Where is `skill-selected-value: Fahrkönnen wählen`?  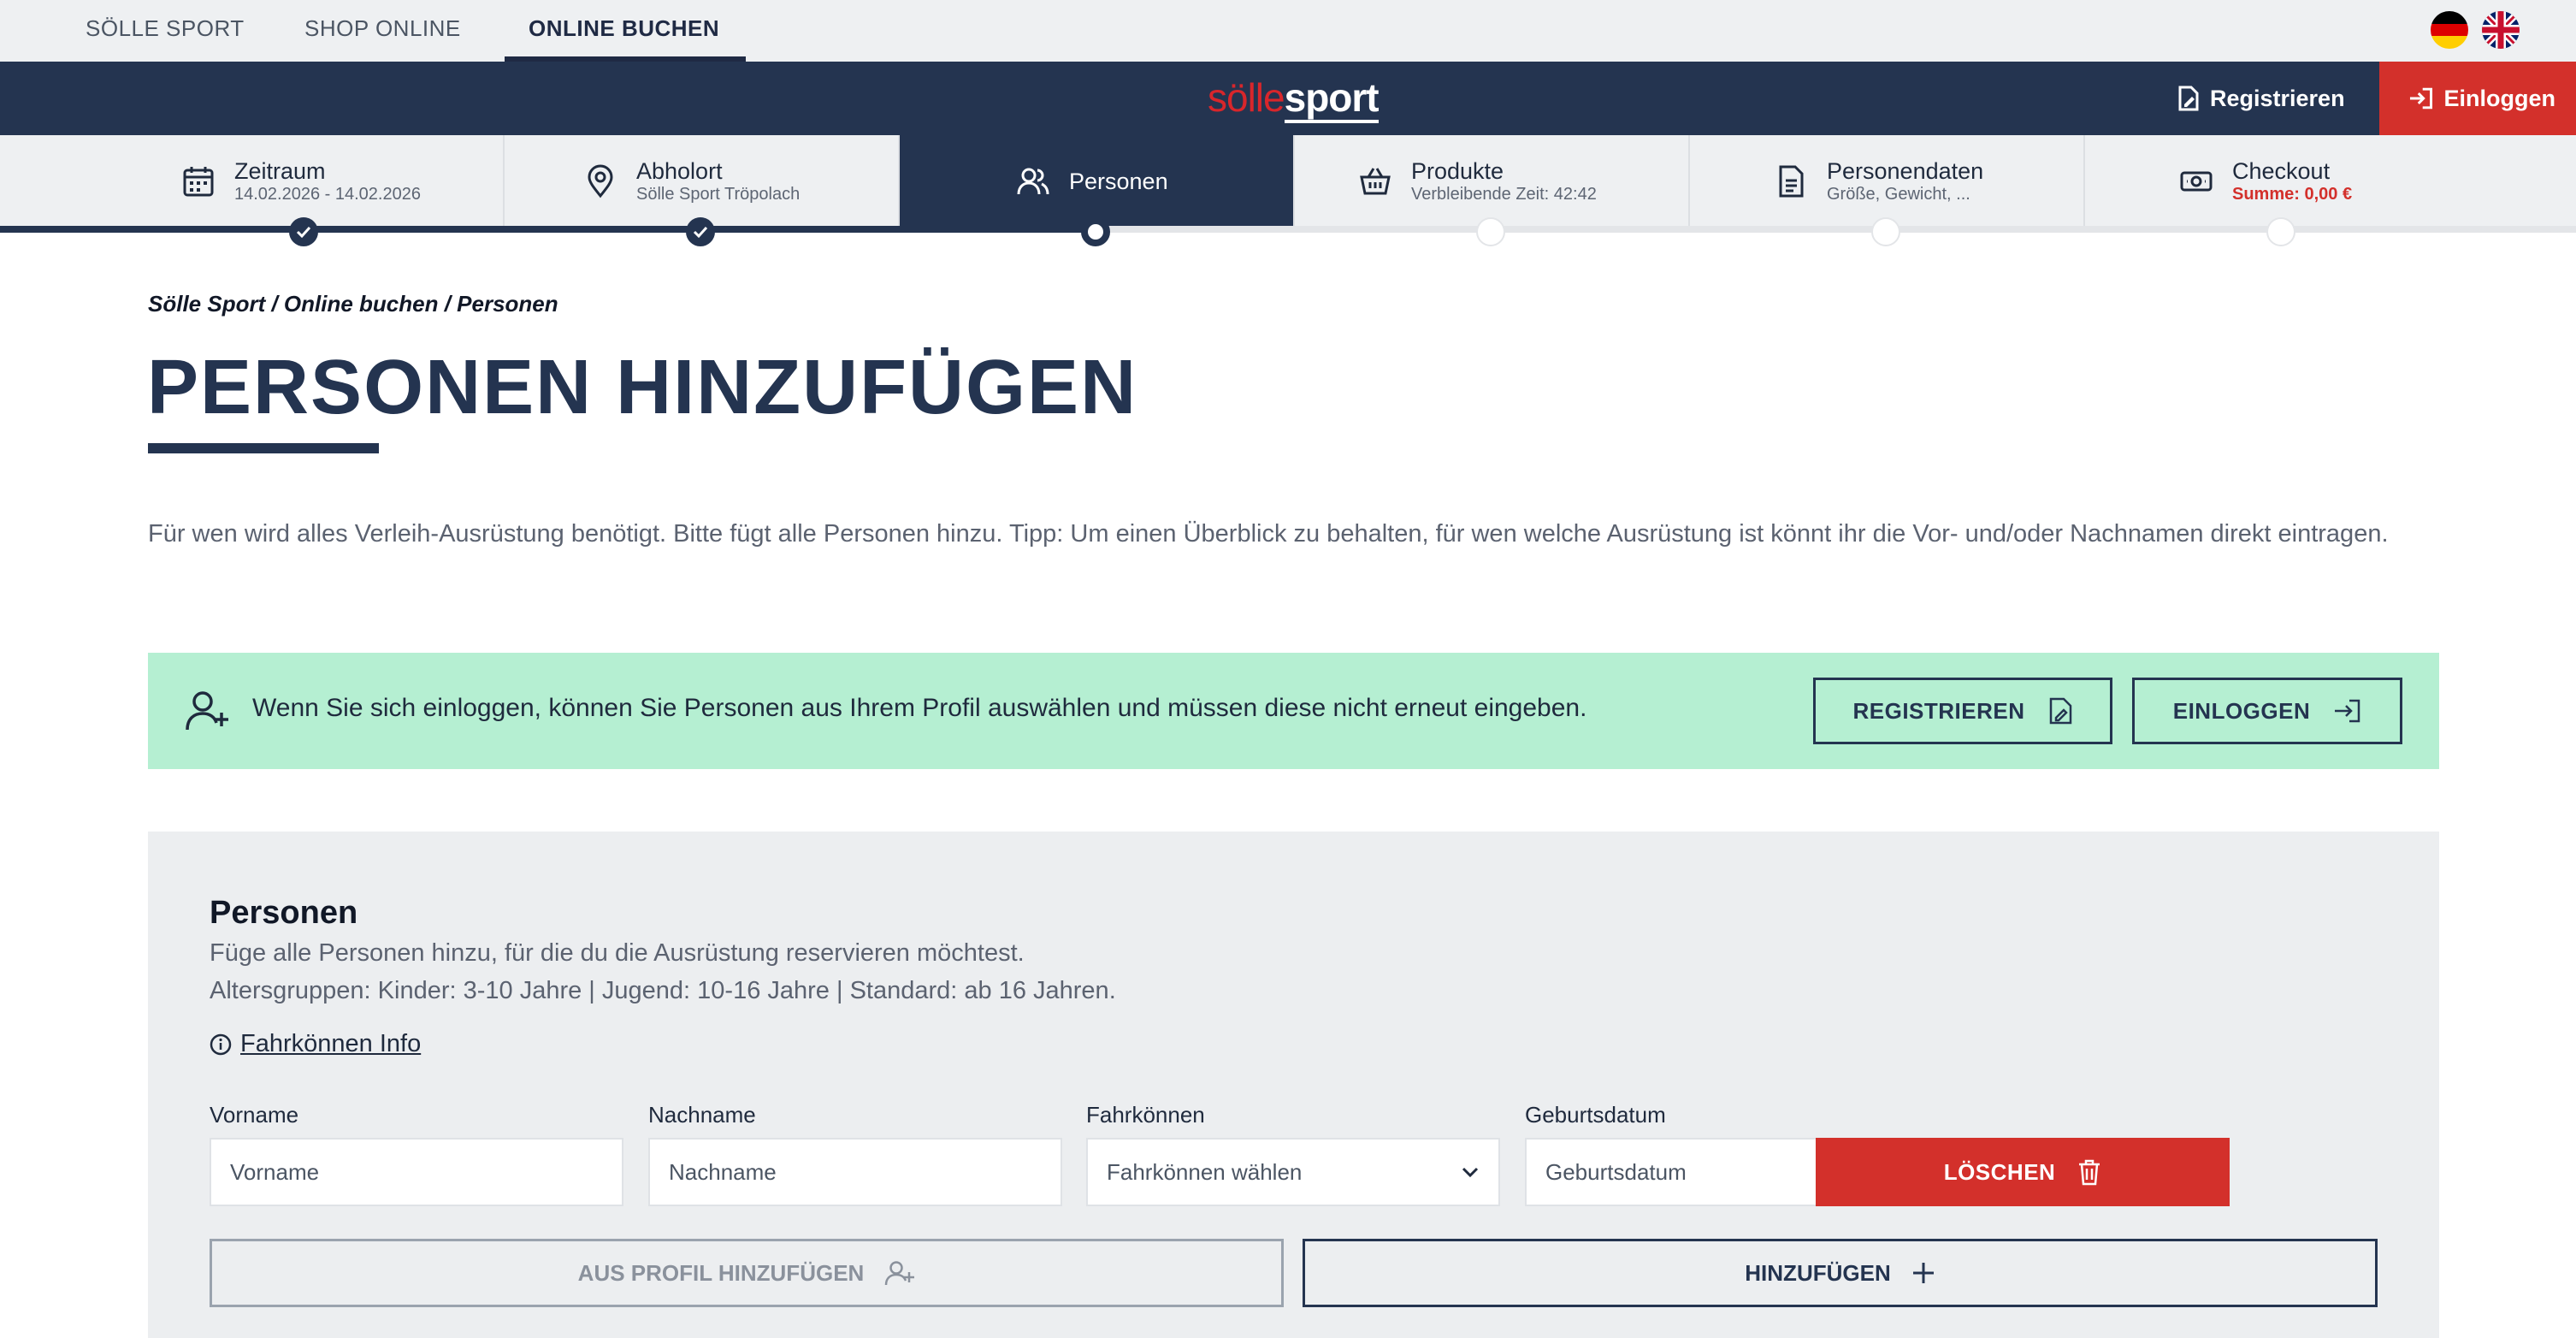 skill-selected-value: Fahrkönnen wählen is located at coordinates (1205, 1171).